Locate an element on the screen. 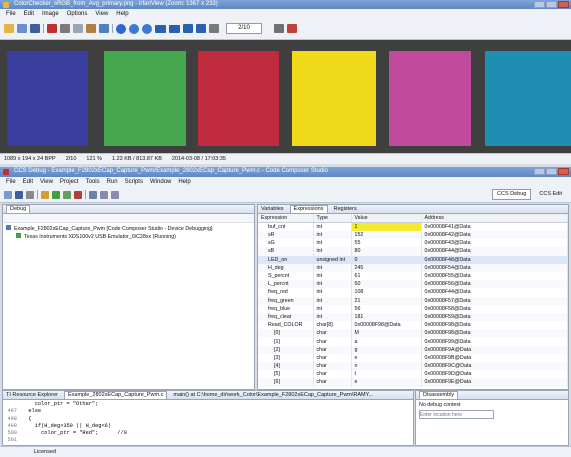 The height and width of the screenshot is (457, 571). menu-project: Project is located at coordinates (69, 182).